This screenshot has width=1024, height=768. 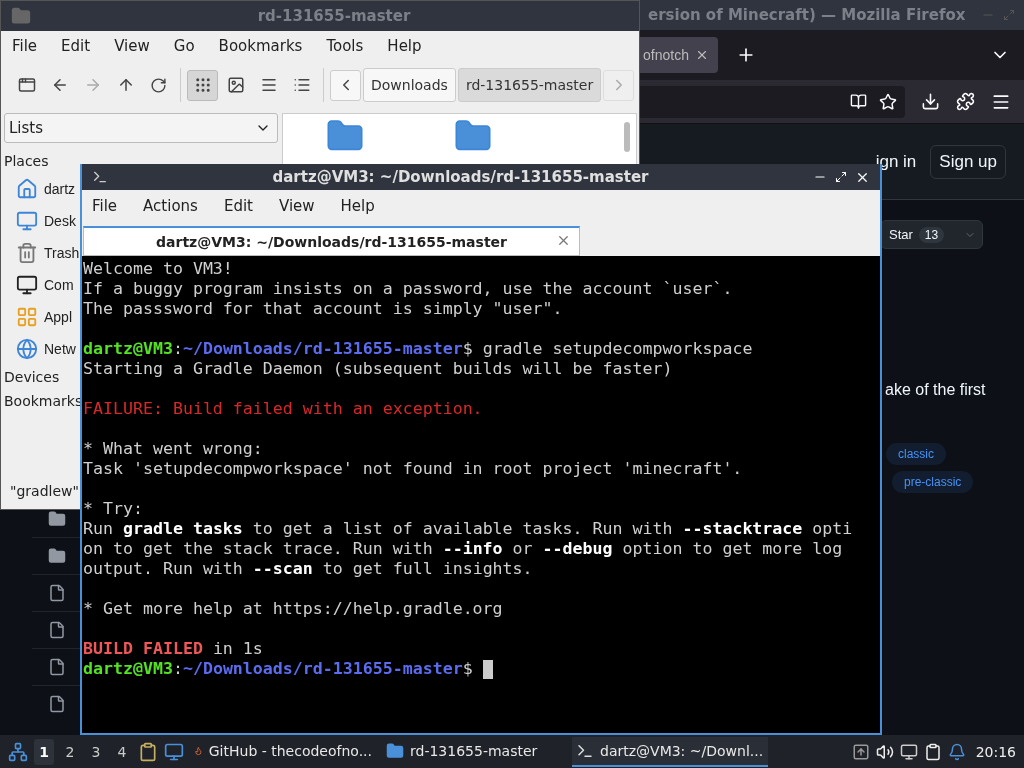 I want to click on menu-item: Tools, so click(x=345, y=46).